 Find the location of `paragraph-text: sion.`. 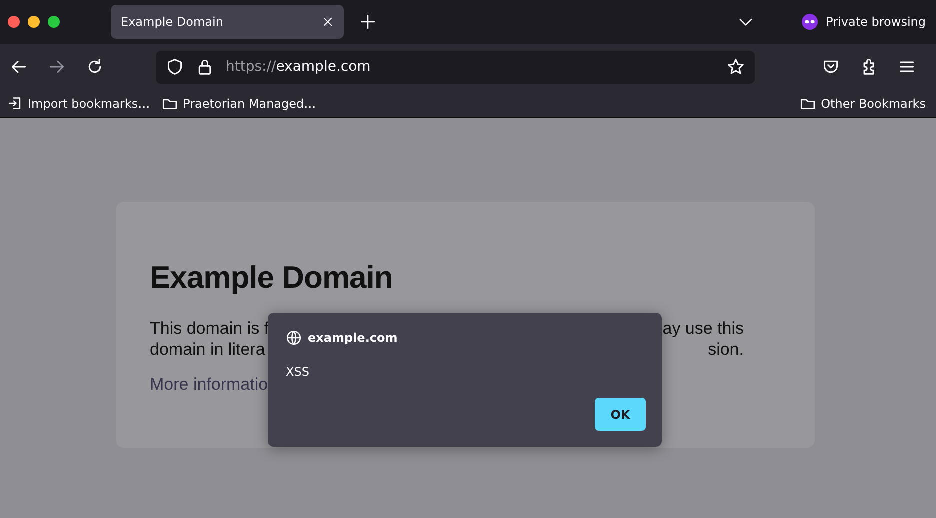

paragraph-text: sion. is located at coordinates (726, 349).